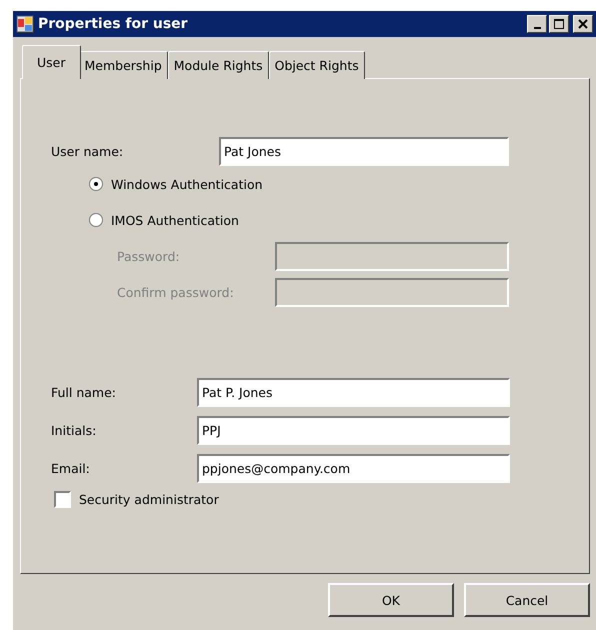  I want to click on minimize-button, so click(537, 24).